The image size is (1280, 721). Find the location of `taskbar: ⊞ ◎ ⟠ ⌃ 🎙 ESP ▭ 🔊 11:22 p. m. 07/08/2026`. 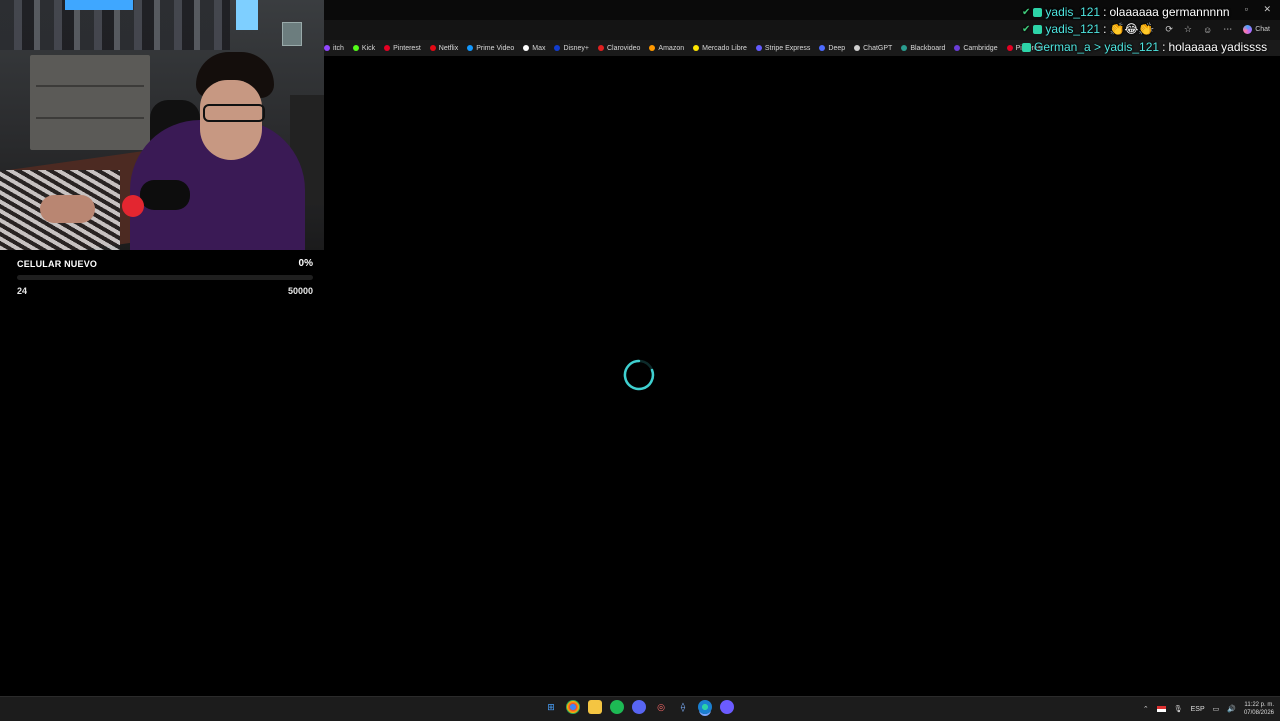

taskbar: ⊞ ◎ ⟠ ⌃ 🎙 ESP ▭ 🔊 11:22 p. m. 07/08/2026 is located at coordinates (640, 708).